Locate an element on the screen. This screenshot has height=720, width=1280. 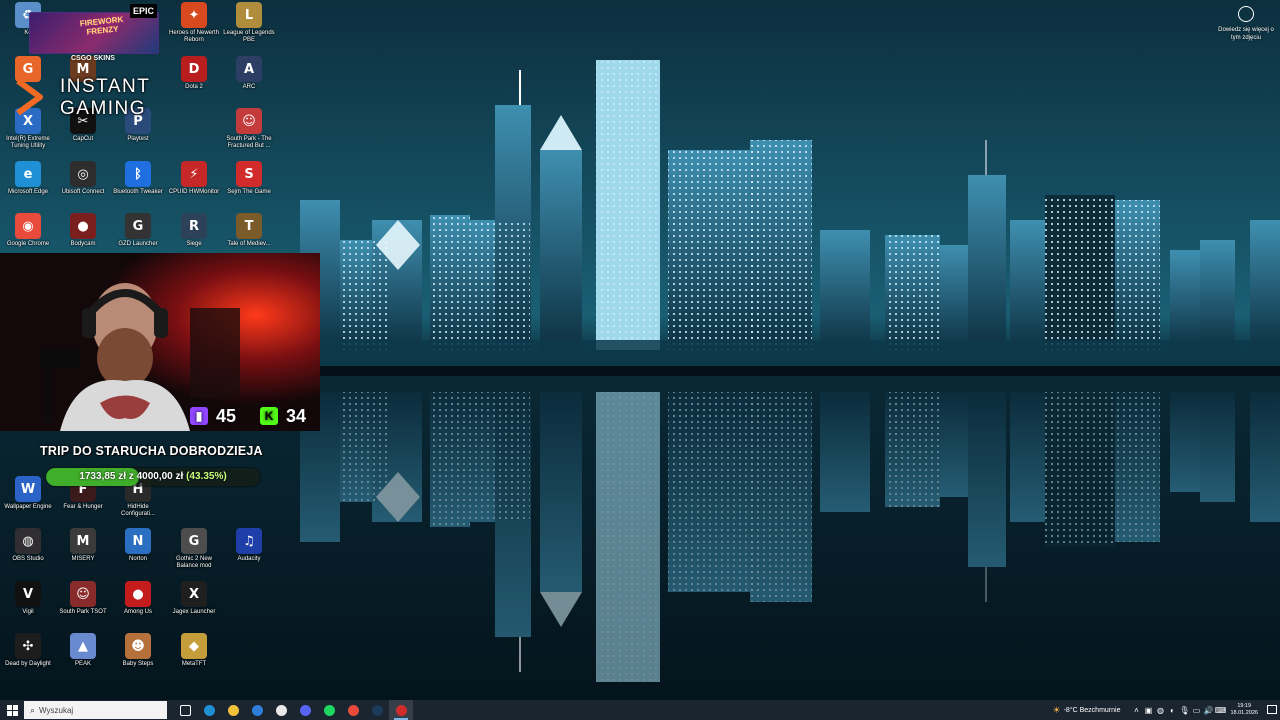
desktop-shortcut-sejm: S Sejm The Game is located at coordinates (249, 188).